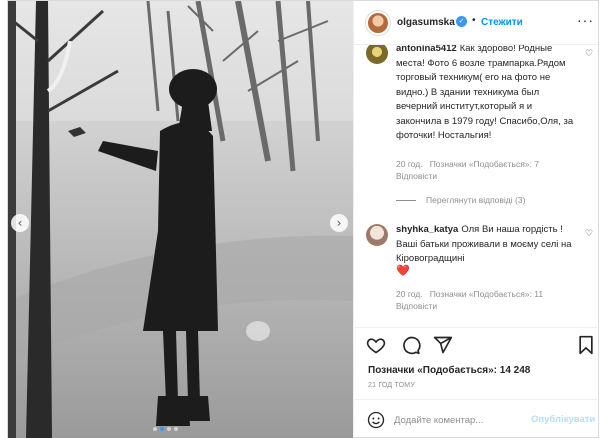 This screenshot has width=600, height=438. I want to click on more-horizontal-icon: ···, so click(585, 20).